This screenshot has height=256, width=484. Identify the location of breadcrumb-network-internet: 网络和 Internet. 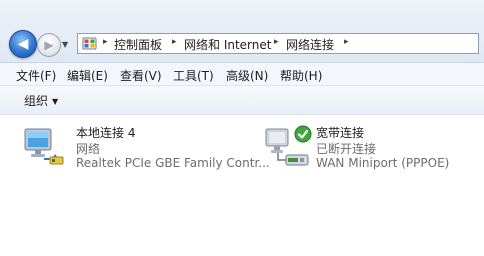
(227, 44).